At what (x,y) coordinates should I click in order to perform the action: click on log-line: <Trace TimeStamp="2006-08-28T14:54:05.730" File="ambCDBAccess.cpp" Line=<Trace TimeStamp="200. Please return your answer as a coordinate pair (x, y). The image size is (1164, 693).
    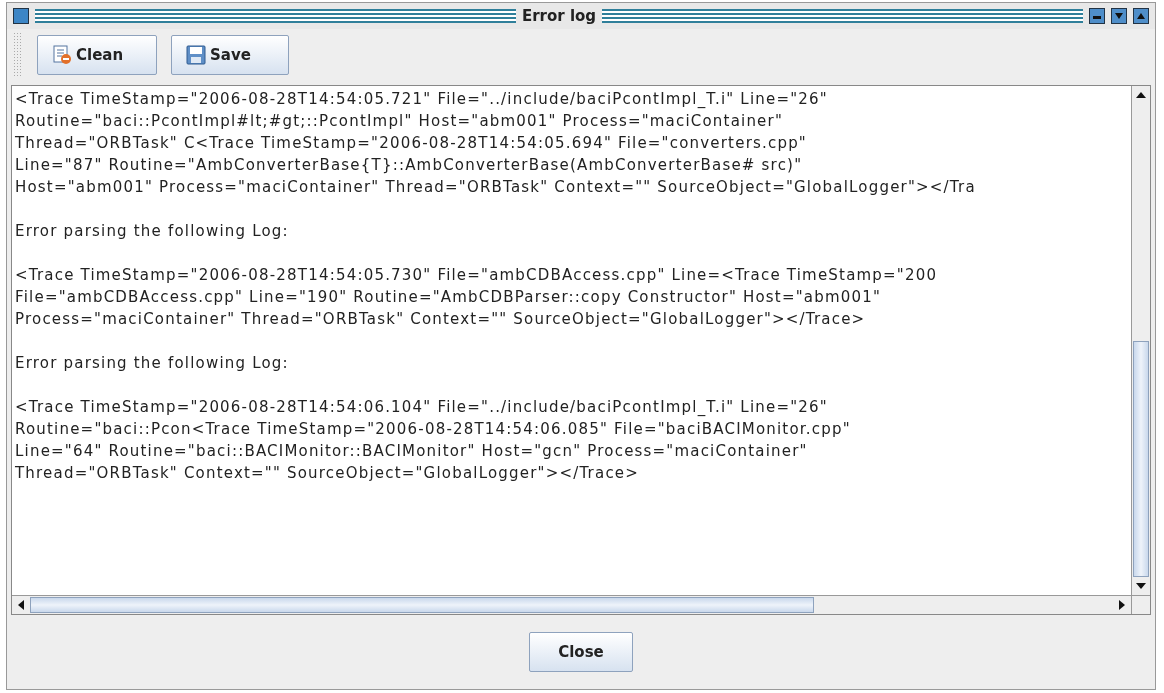
    Looking at the image, I should click on (477, 275).